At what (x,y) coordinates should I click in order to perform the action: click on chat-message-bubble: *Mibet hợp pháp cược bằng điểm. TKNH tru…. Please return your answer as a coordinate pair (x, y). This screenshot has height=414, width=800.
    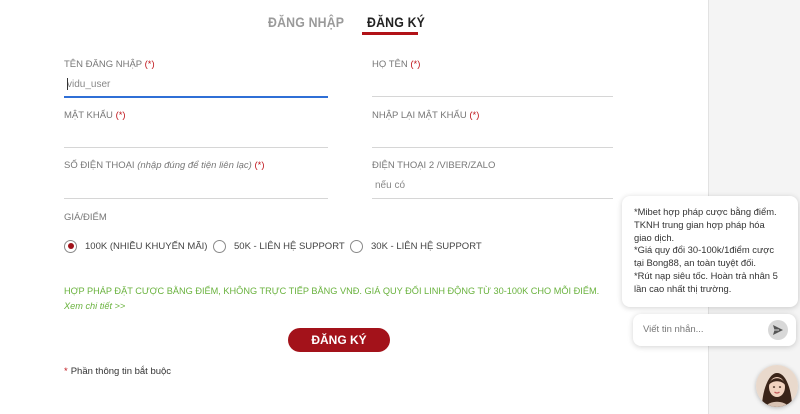
    Looking at the image, I should click on (710, 251).